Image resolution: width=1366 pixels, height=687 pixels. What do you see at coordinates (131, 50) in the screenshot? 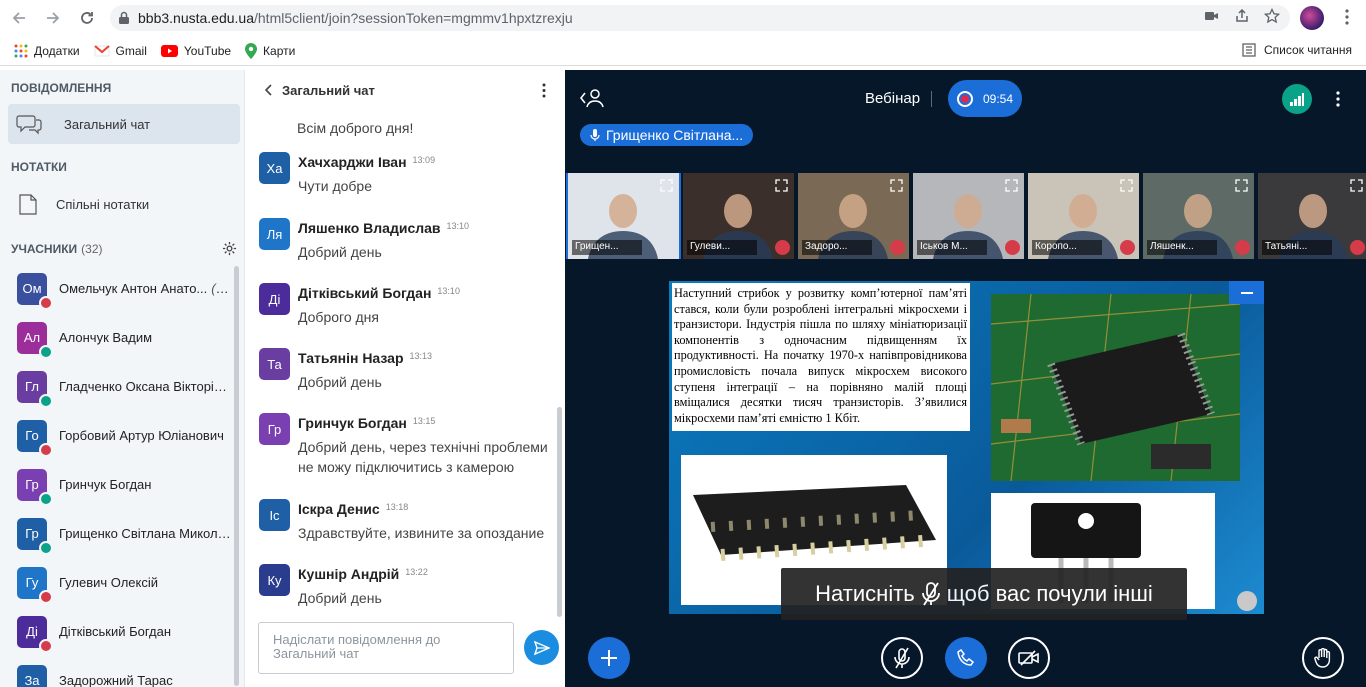
I see `bookmark-label: Gmail` at bounding box center [131, 50].